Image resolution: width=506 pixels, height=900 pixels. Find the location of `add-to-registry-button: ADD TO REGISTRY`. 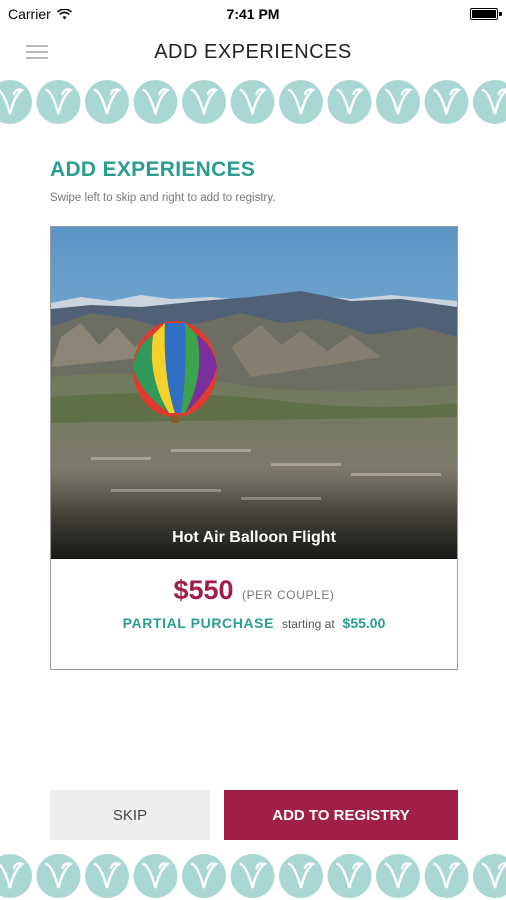

add-to-registry-button: ADD TO REGISTRY is located at coordinates (341, 815).